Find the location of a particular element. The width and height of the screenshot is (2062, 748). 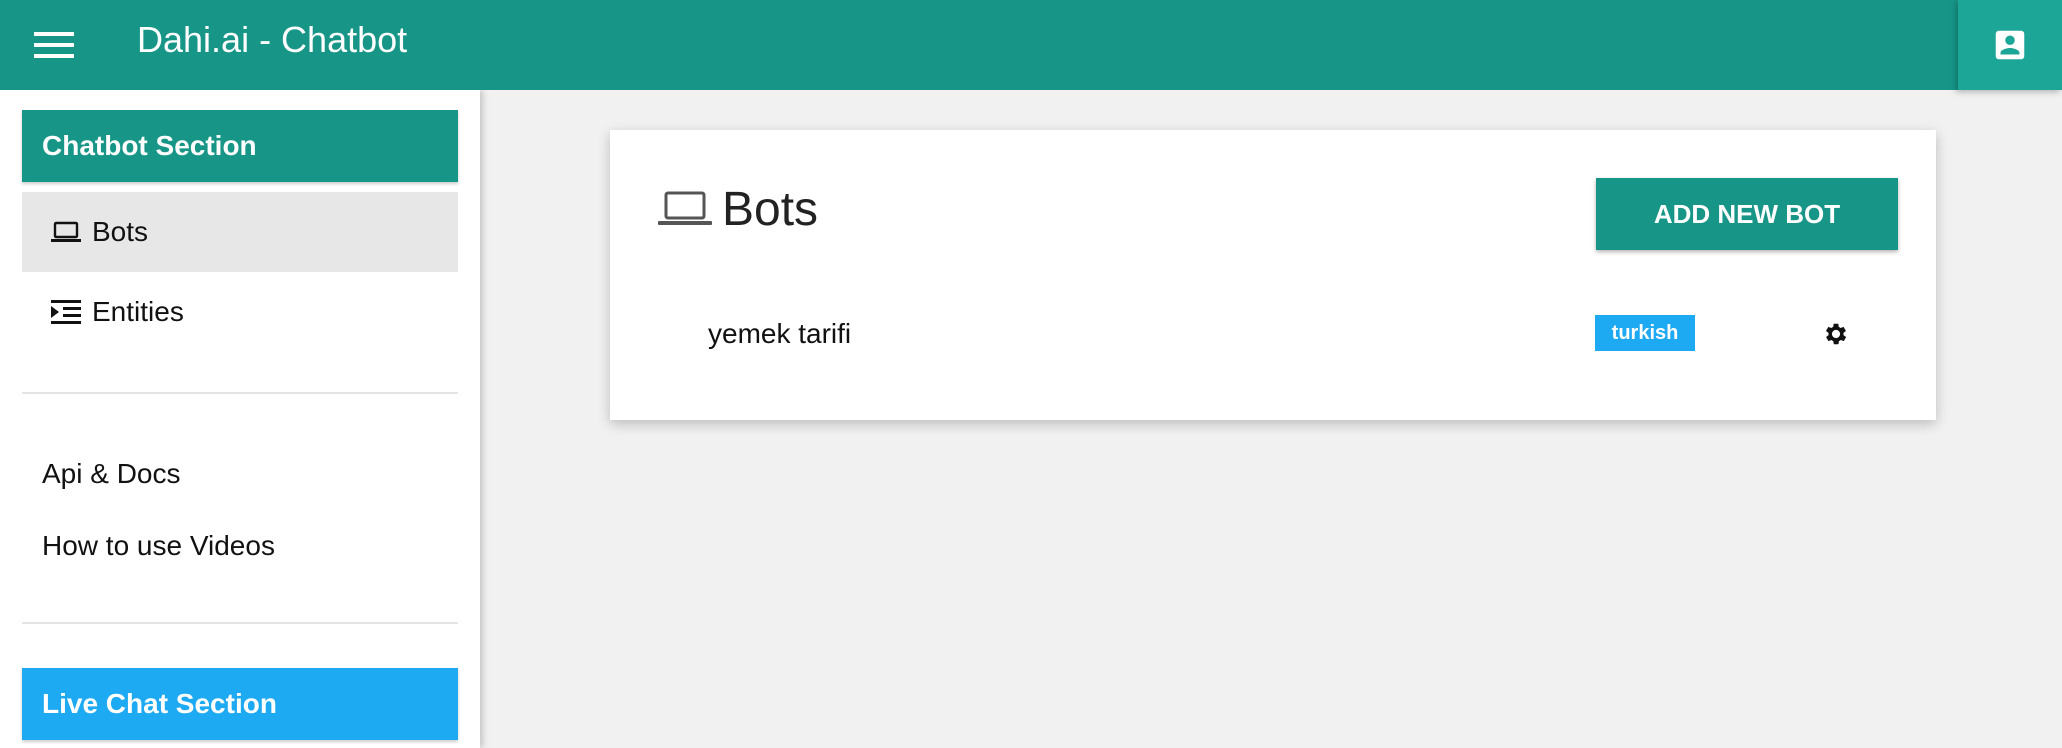

sidebar-item-entities: Entities is located at coordinates (240, 312).